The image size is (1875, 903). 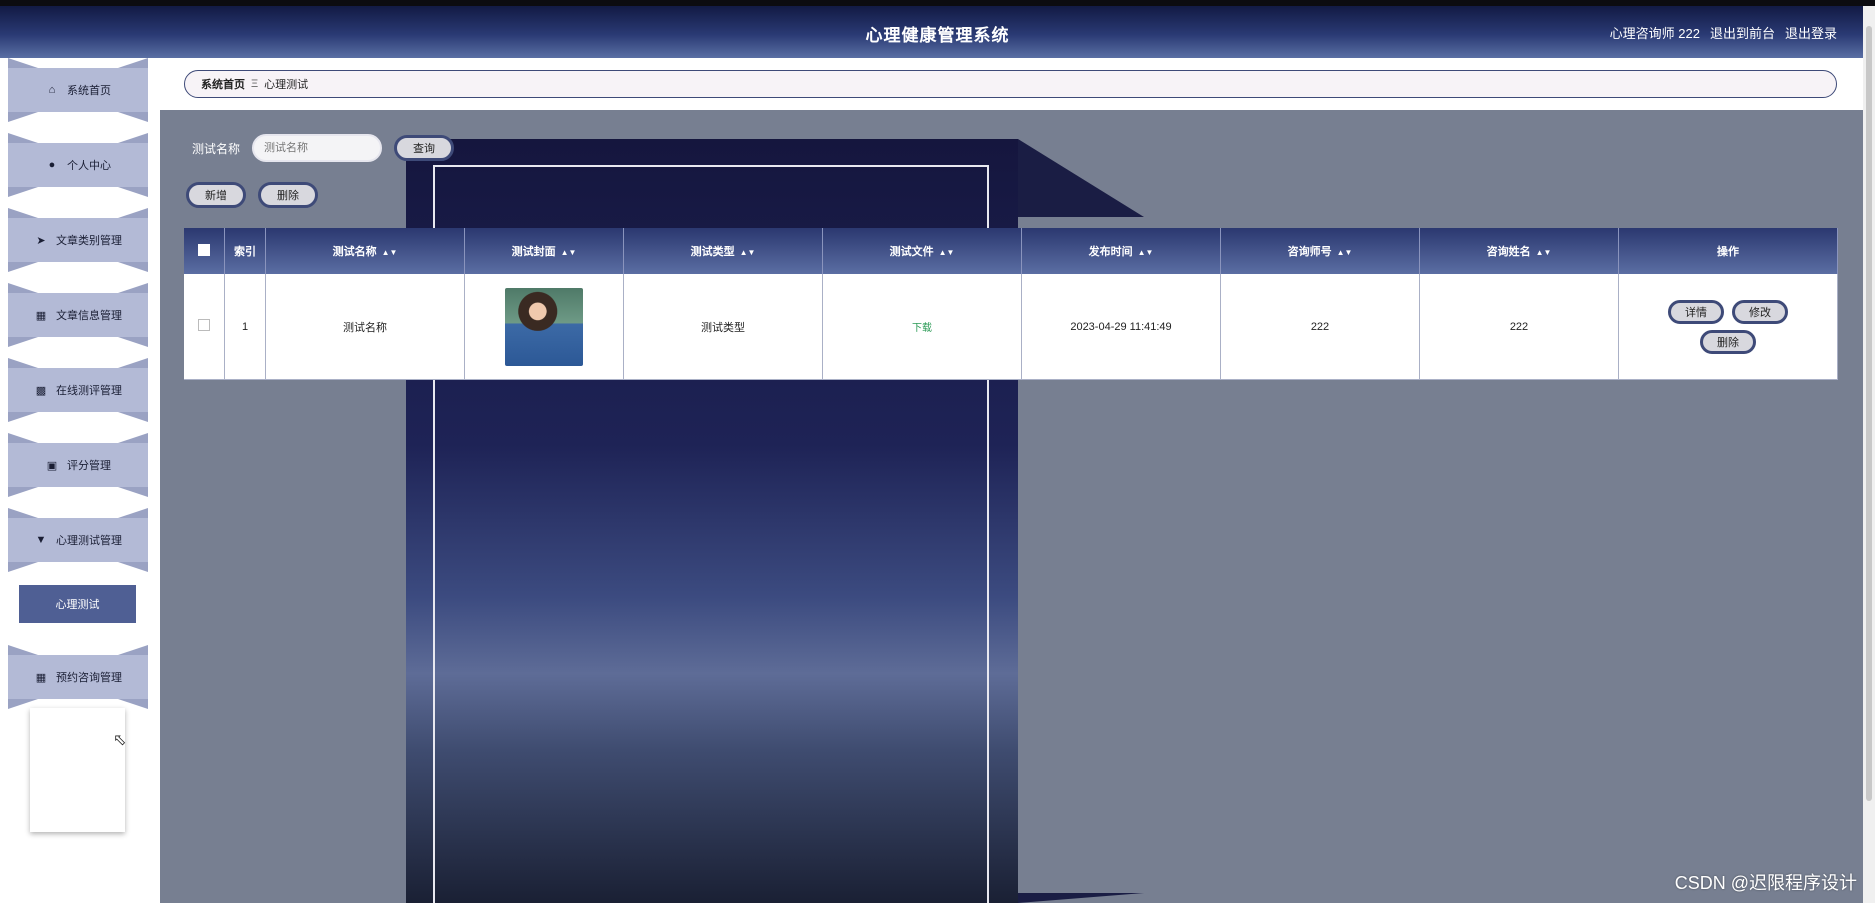 I want to click on sidebar-item-label: 预约咨询管理, so click(x=89, y=678).